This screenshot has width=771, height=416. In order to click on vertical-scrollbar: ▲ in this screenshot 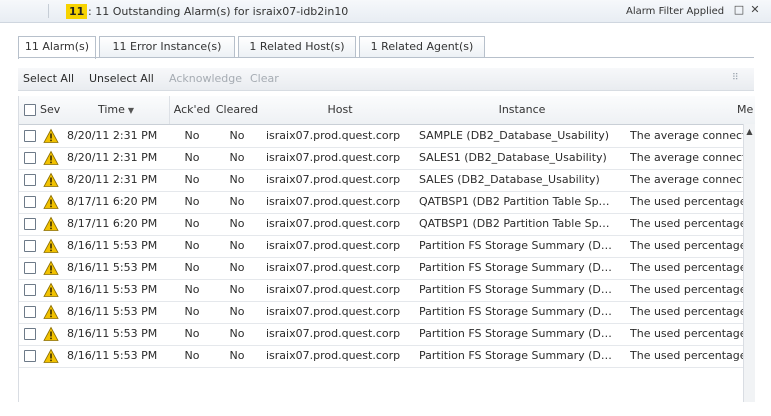, I will do `click(749, 263)`.